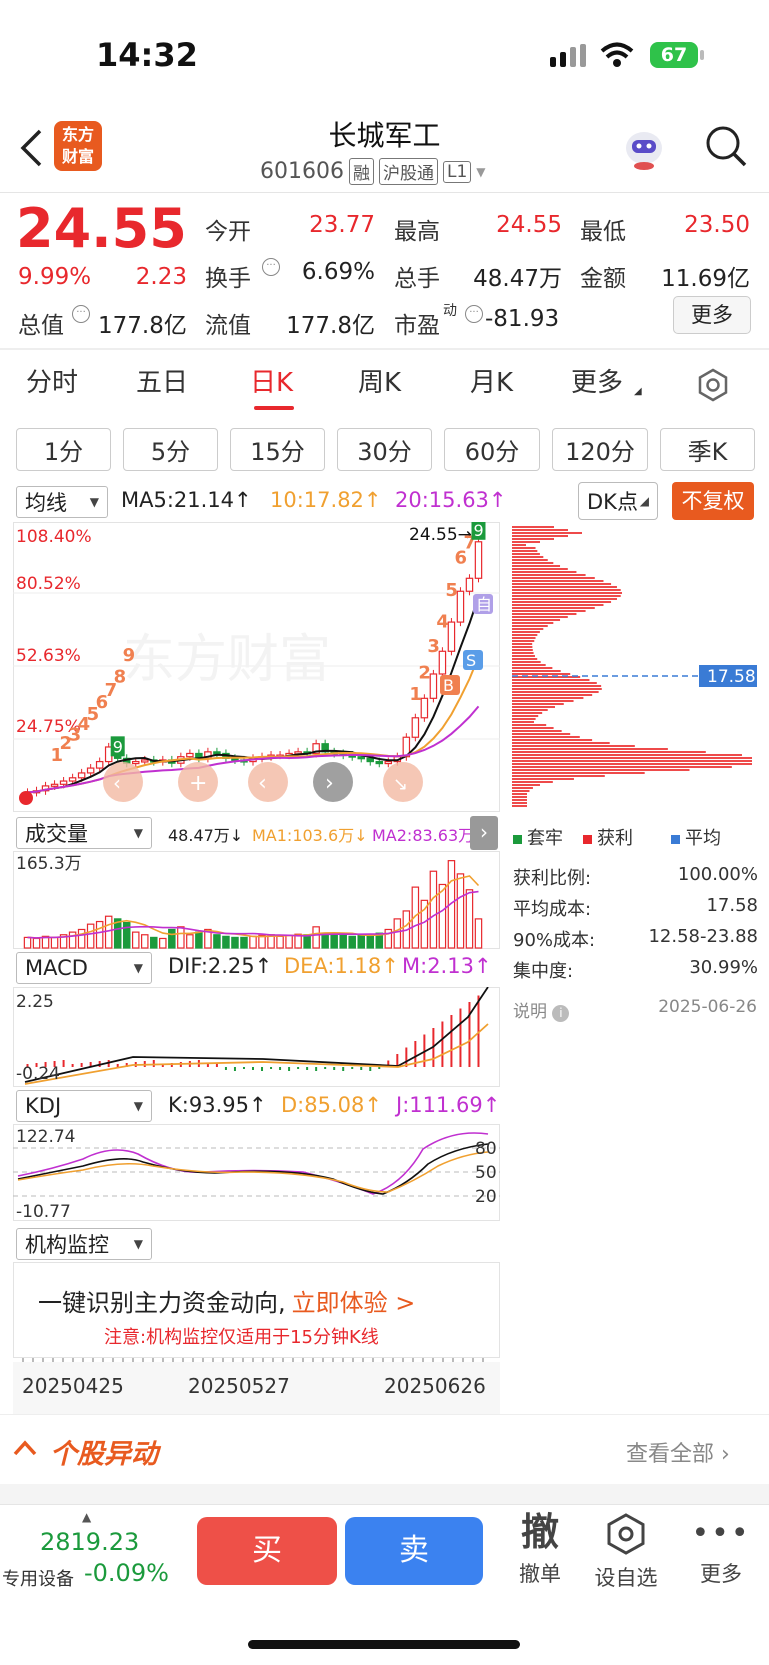  I want to click on volume-dropdown: 成交量 ▼, so click(84, 833).